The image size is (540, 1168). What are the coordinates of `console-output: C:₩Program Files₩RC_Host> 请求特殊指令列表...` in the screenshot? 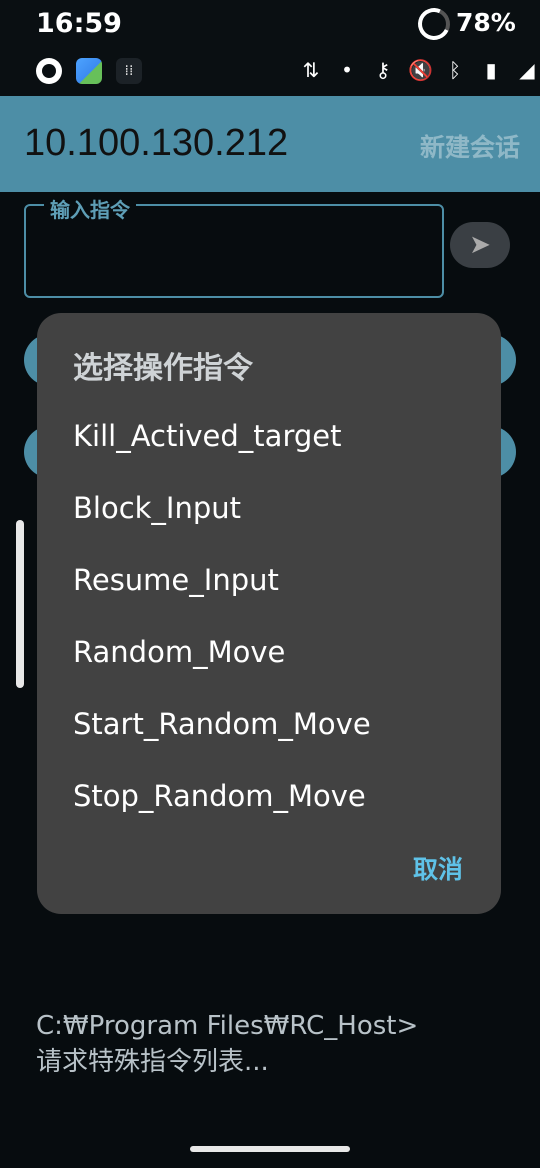 It's located at (227, 1044).